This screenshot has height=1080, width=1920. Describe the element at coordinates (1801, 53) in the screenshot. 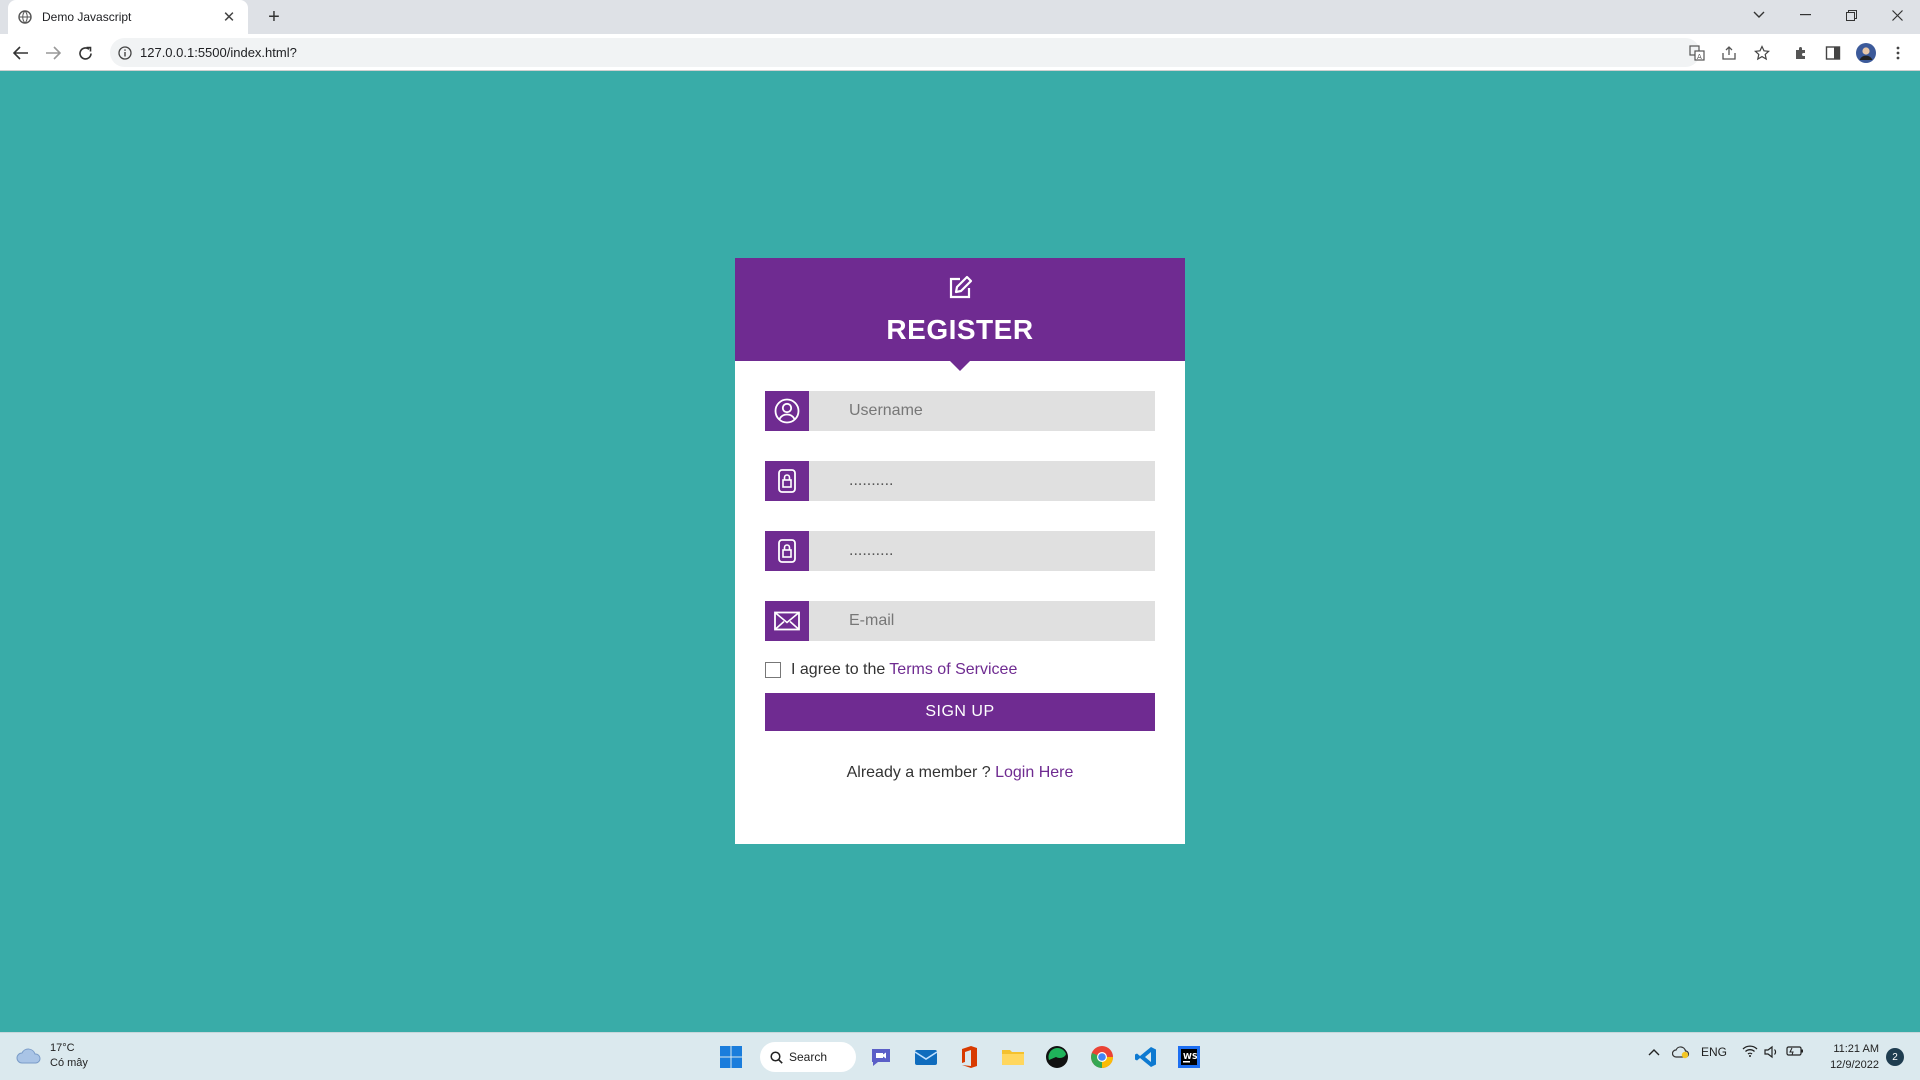

I see `extensions-puzzle-icon` at that location.